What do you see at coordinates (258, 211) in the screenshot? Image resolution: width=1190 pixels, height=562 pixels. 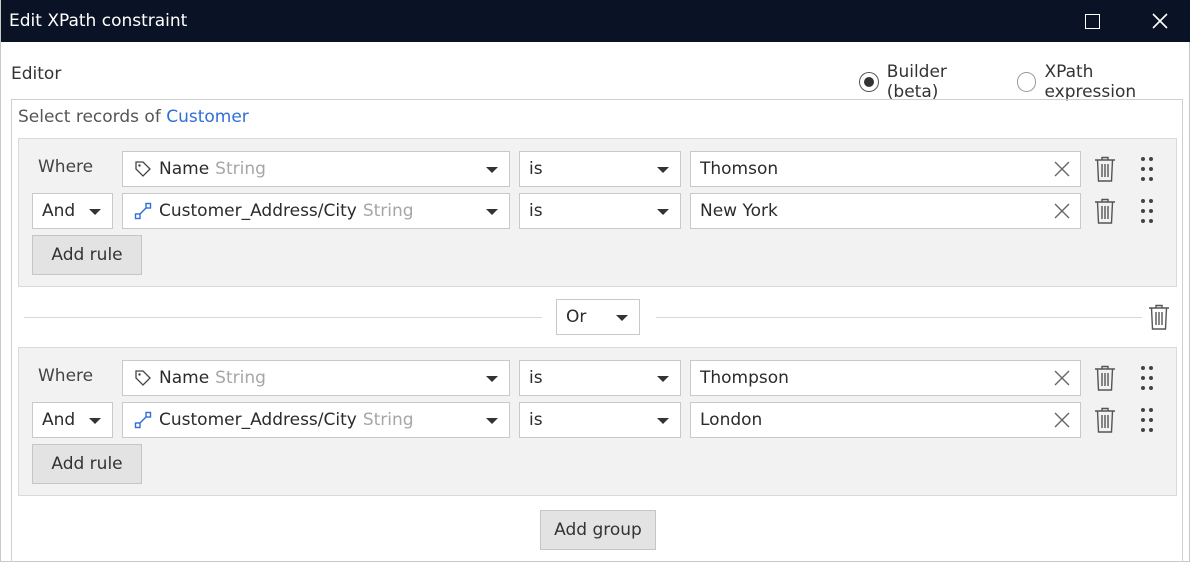 I see `attribute-name: Customer_Address/City` at bounding box center [258, 211].